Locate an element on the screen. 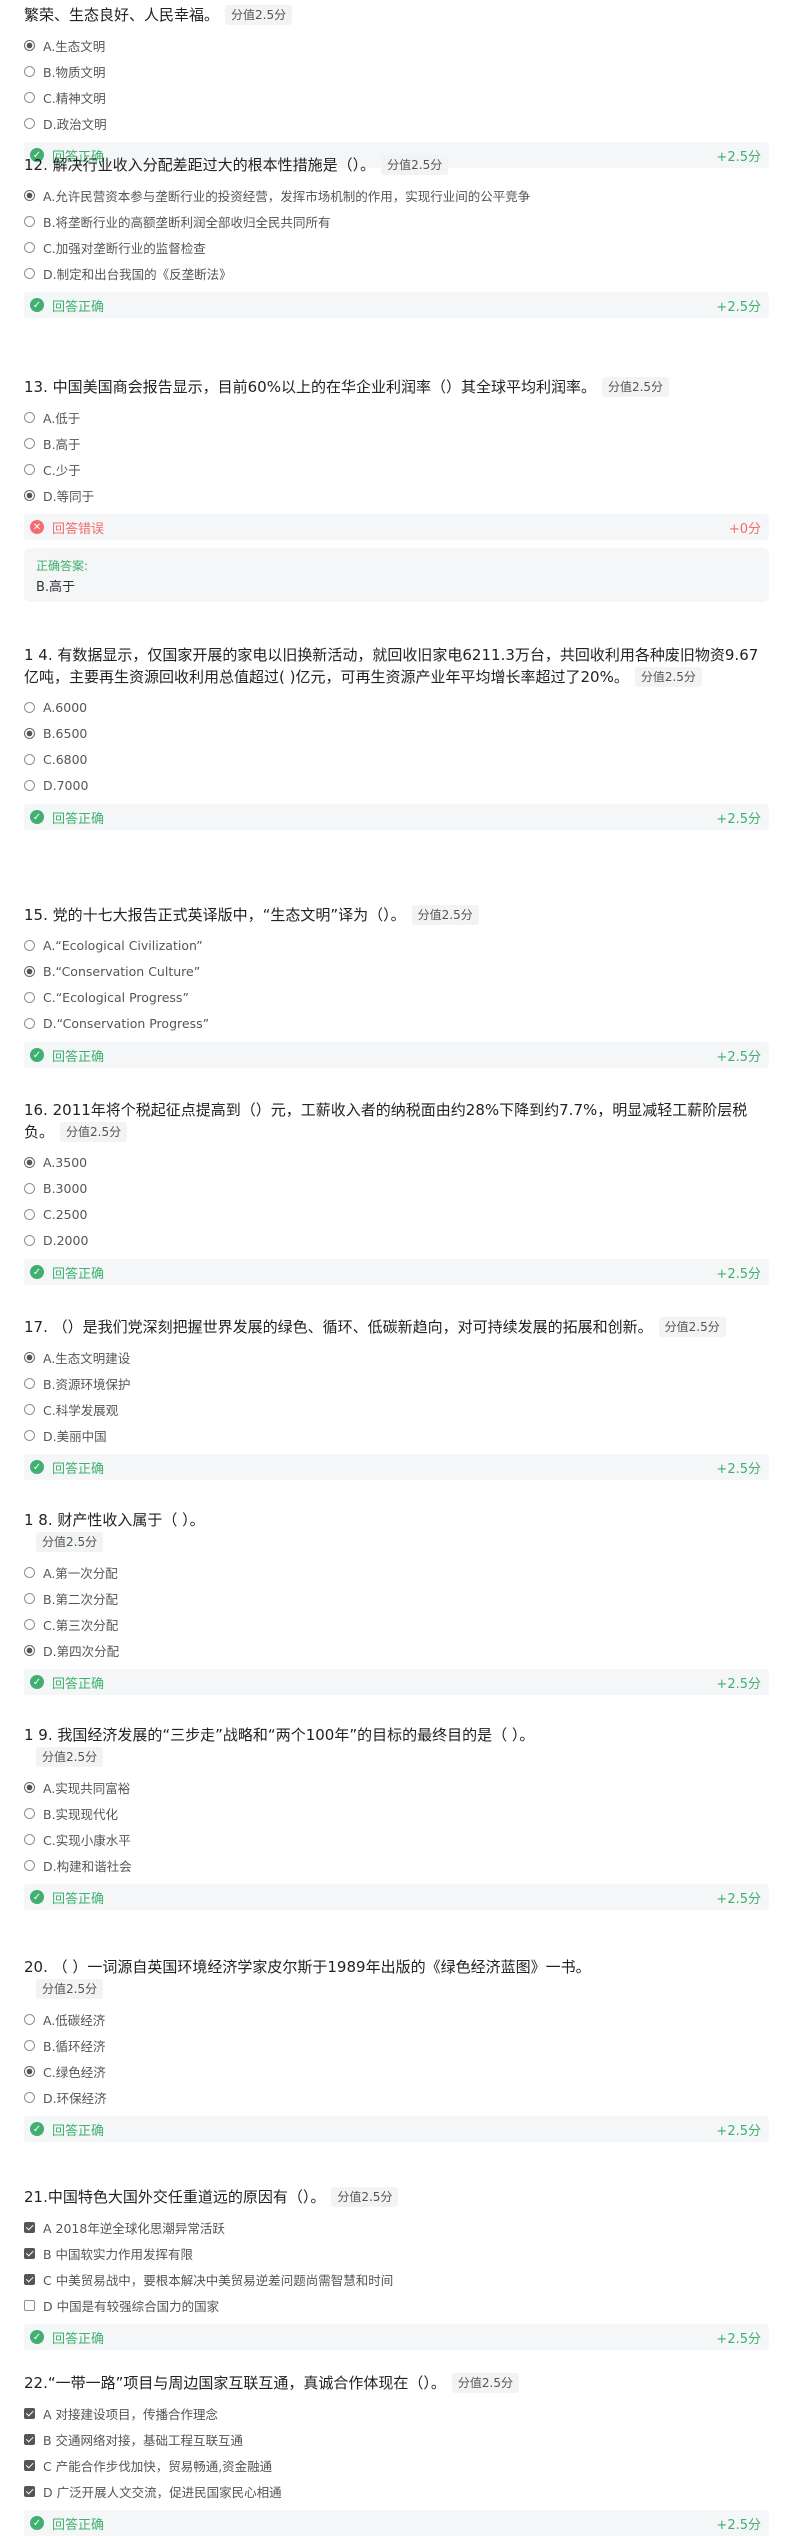 The height and width of the screenshot is (2536, 793). option-b: B.实现现代化 is located at coordinates (396, 1813).